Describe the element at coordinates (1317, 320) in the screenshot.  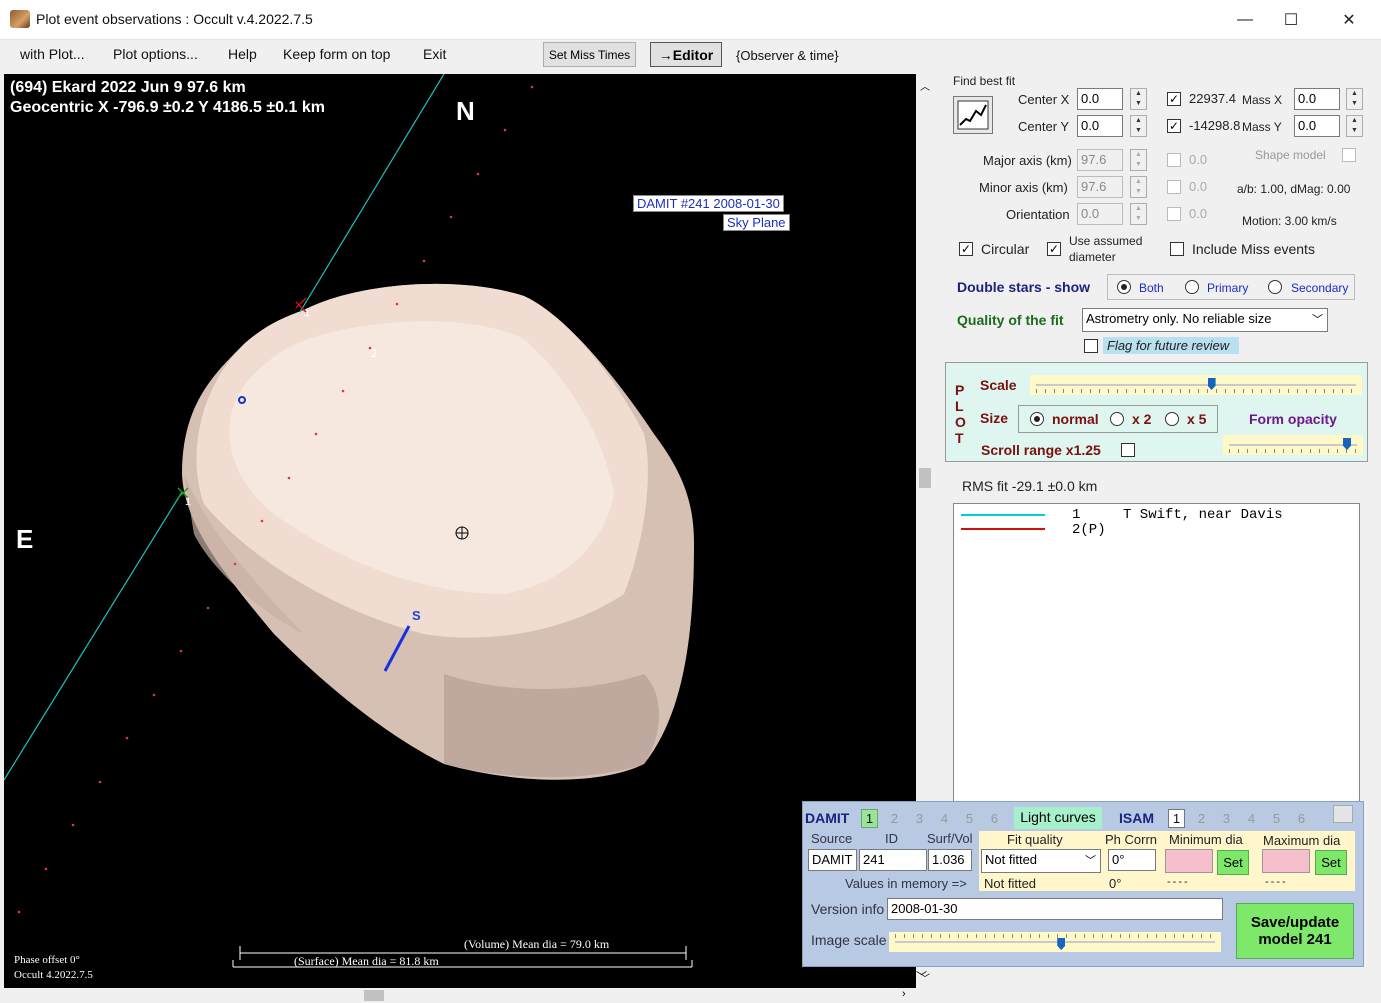
I see `chevron-down-icon: ﹀` at that location.